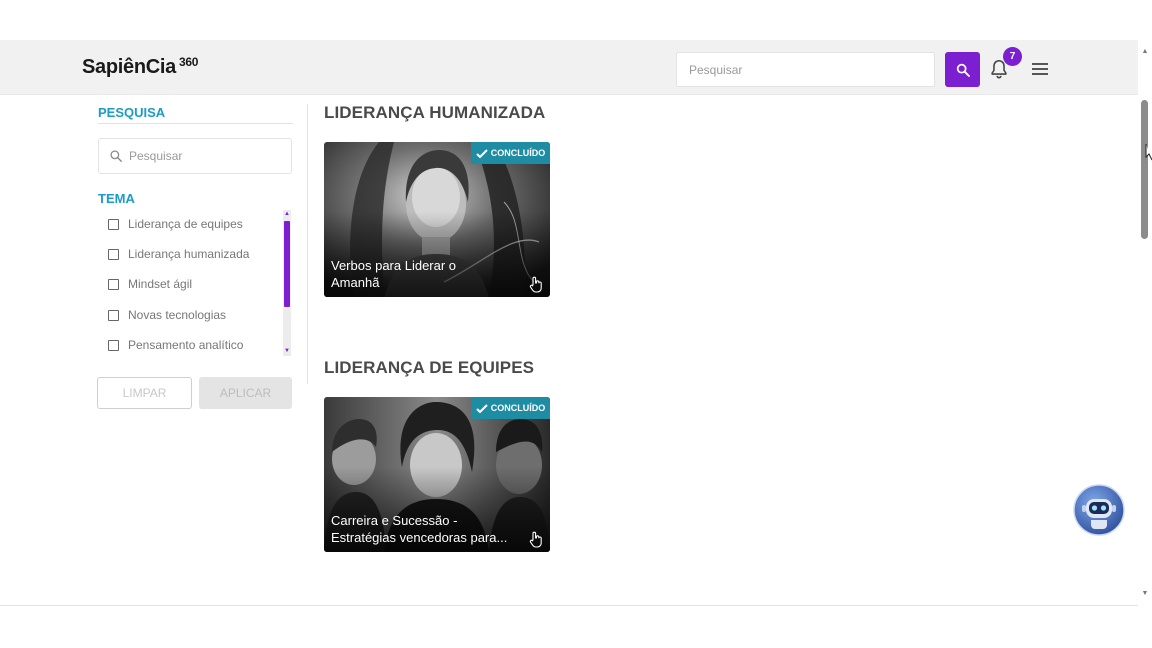 This screenshot has width=1152, height=648. Describe the element at coordinates (1145, 323) in the screenshot. I see `page-scrollbar: ▲ ▼` at that location.